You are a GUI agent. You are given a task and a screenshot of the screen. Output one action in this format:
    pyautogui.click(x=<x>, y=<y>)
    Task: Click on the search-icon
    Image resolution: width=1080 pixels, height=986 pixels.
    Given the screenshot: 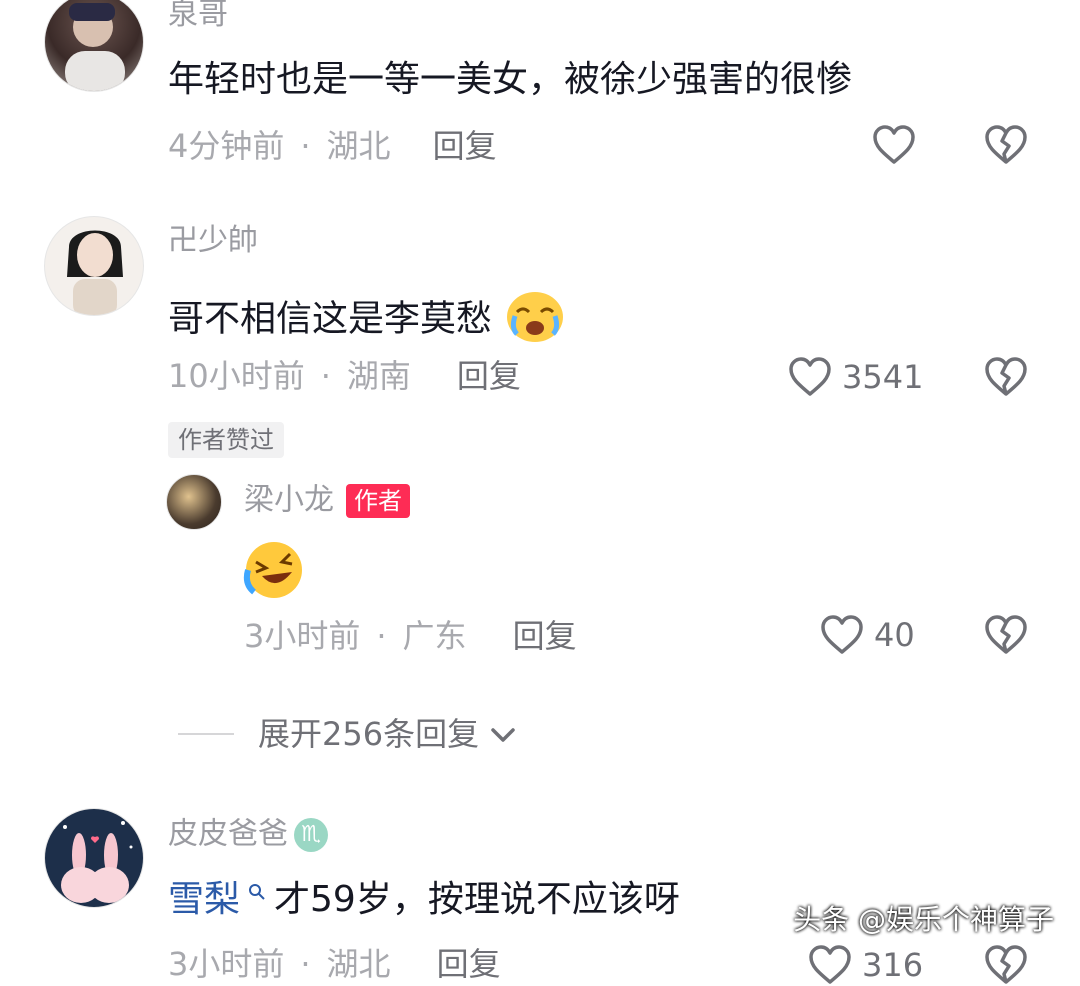 What is the action you would take?
    pyautogui.click(x=257, y=895)
    